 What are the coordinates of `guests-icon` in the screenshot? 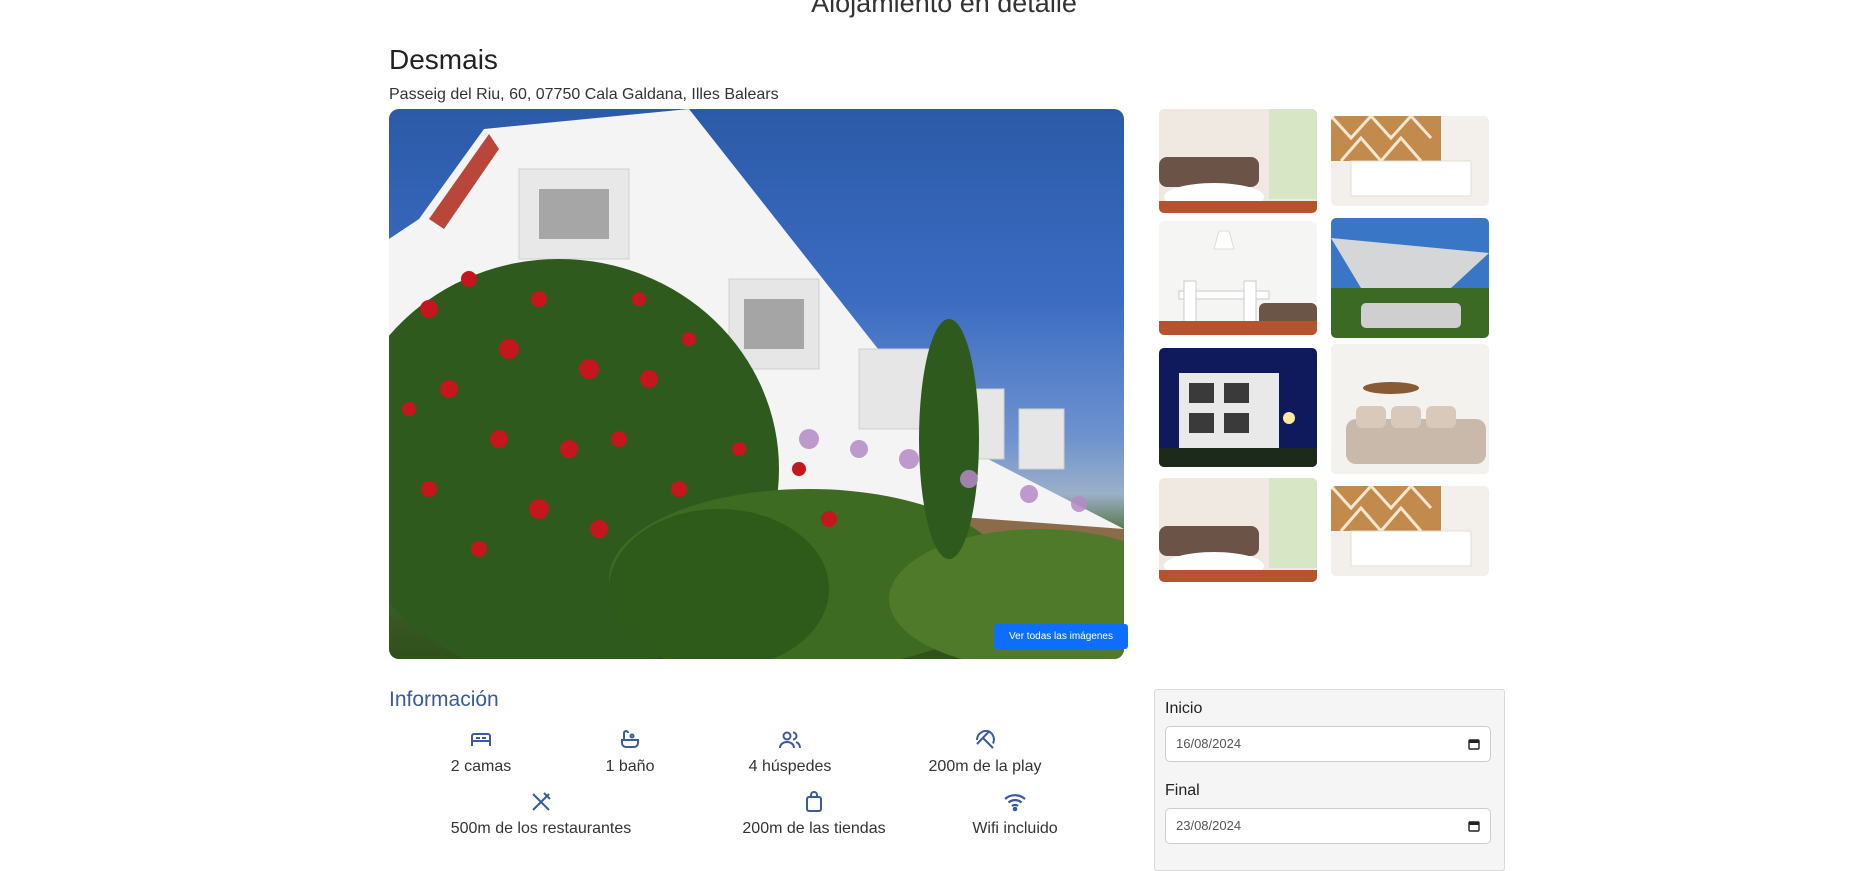 It's located at (790, 740).